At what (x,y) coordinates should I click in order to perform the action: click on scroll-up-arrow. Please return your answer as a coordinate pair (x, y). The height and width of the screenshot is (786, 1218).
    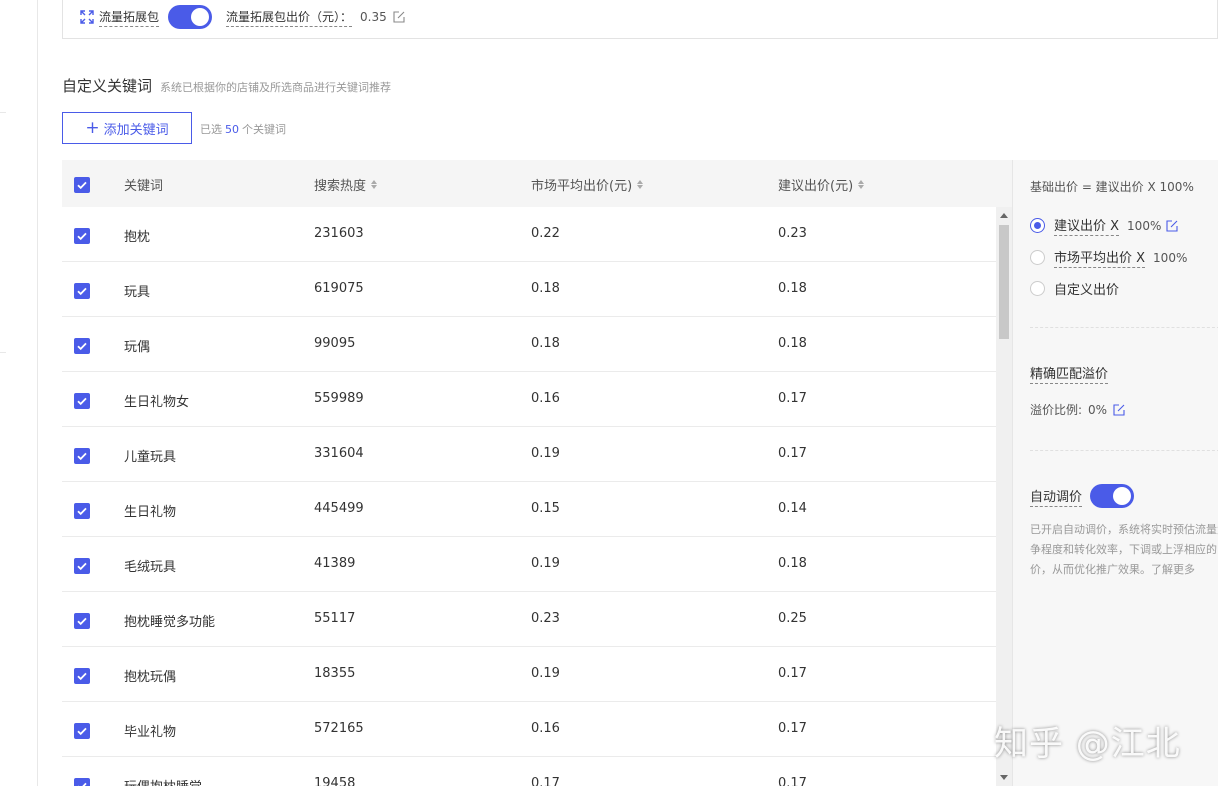
    Looking at the image, I should click on (1004, 215).